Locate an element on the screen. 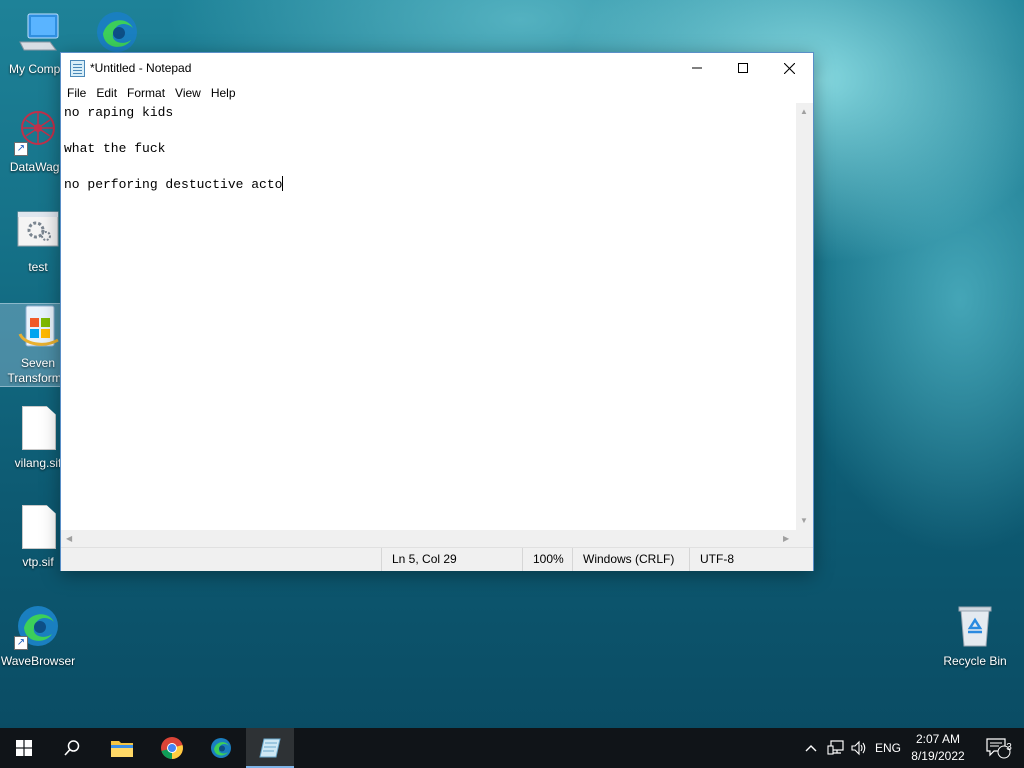 The height and width of the screenshot is (768, 1024). clock-date: 8/19/2022 is located at coordinates (938, 756).